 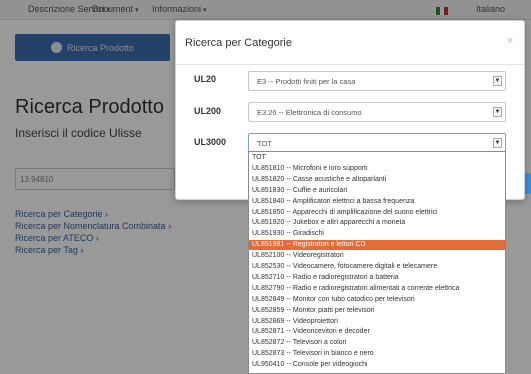 I want to click on dropdown-option: UL852873 -- Televisori in bianco e nero, so click(x=377, y=354).